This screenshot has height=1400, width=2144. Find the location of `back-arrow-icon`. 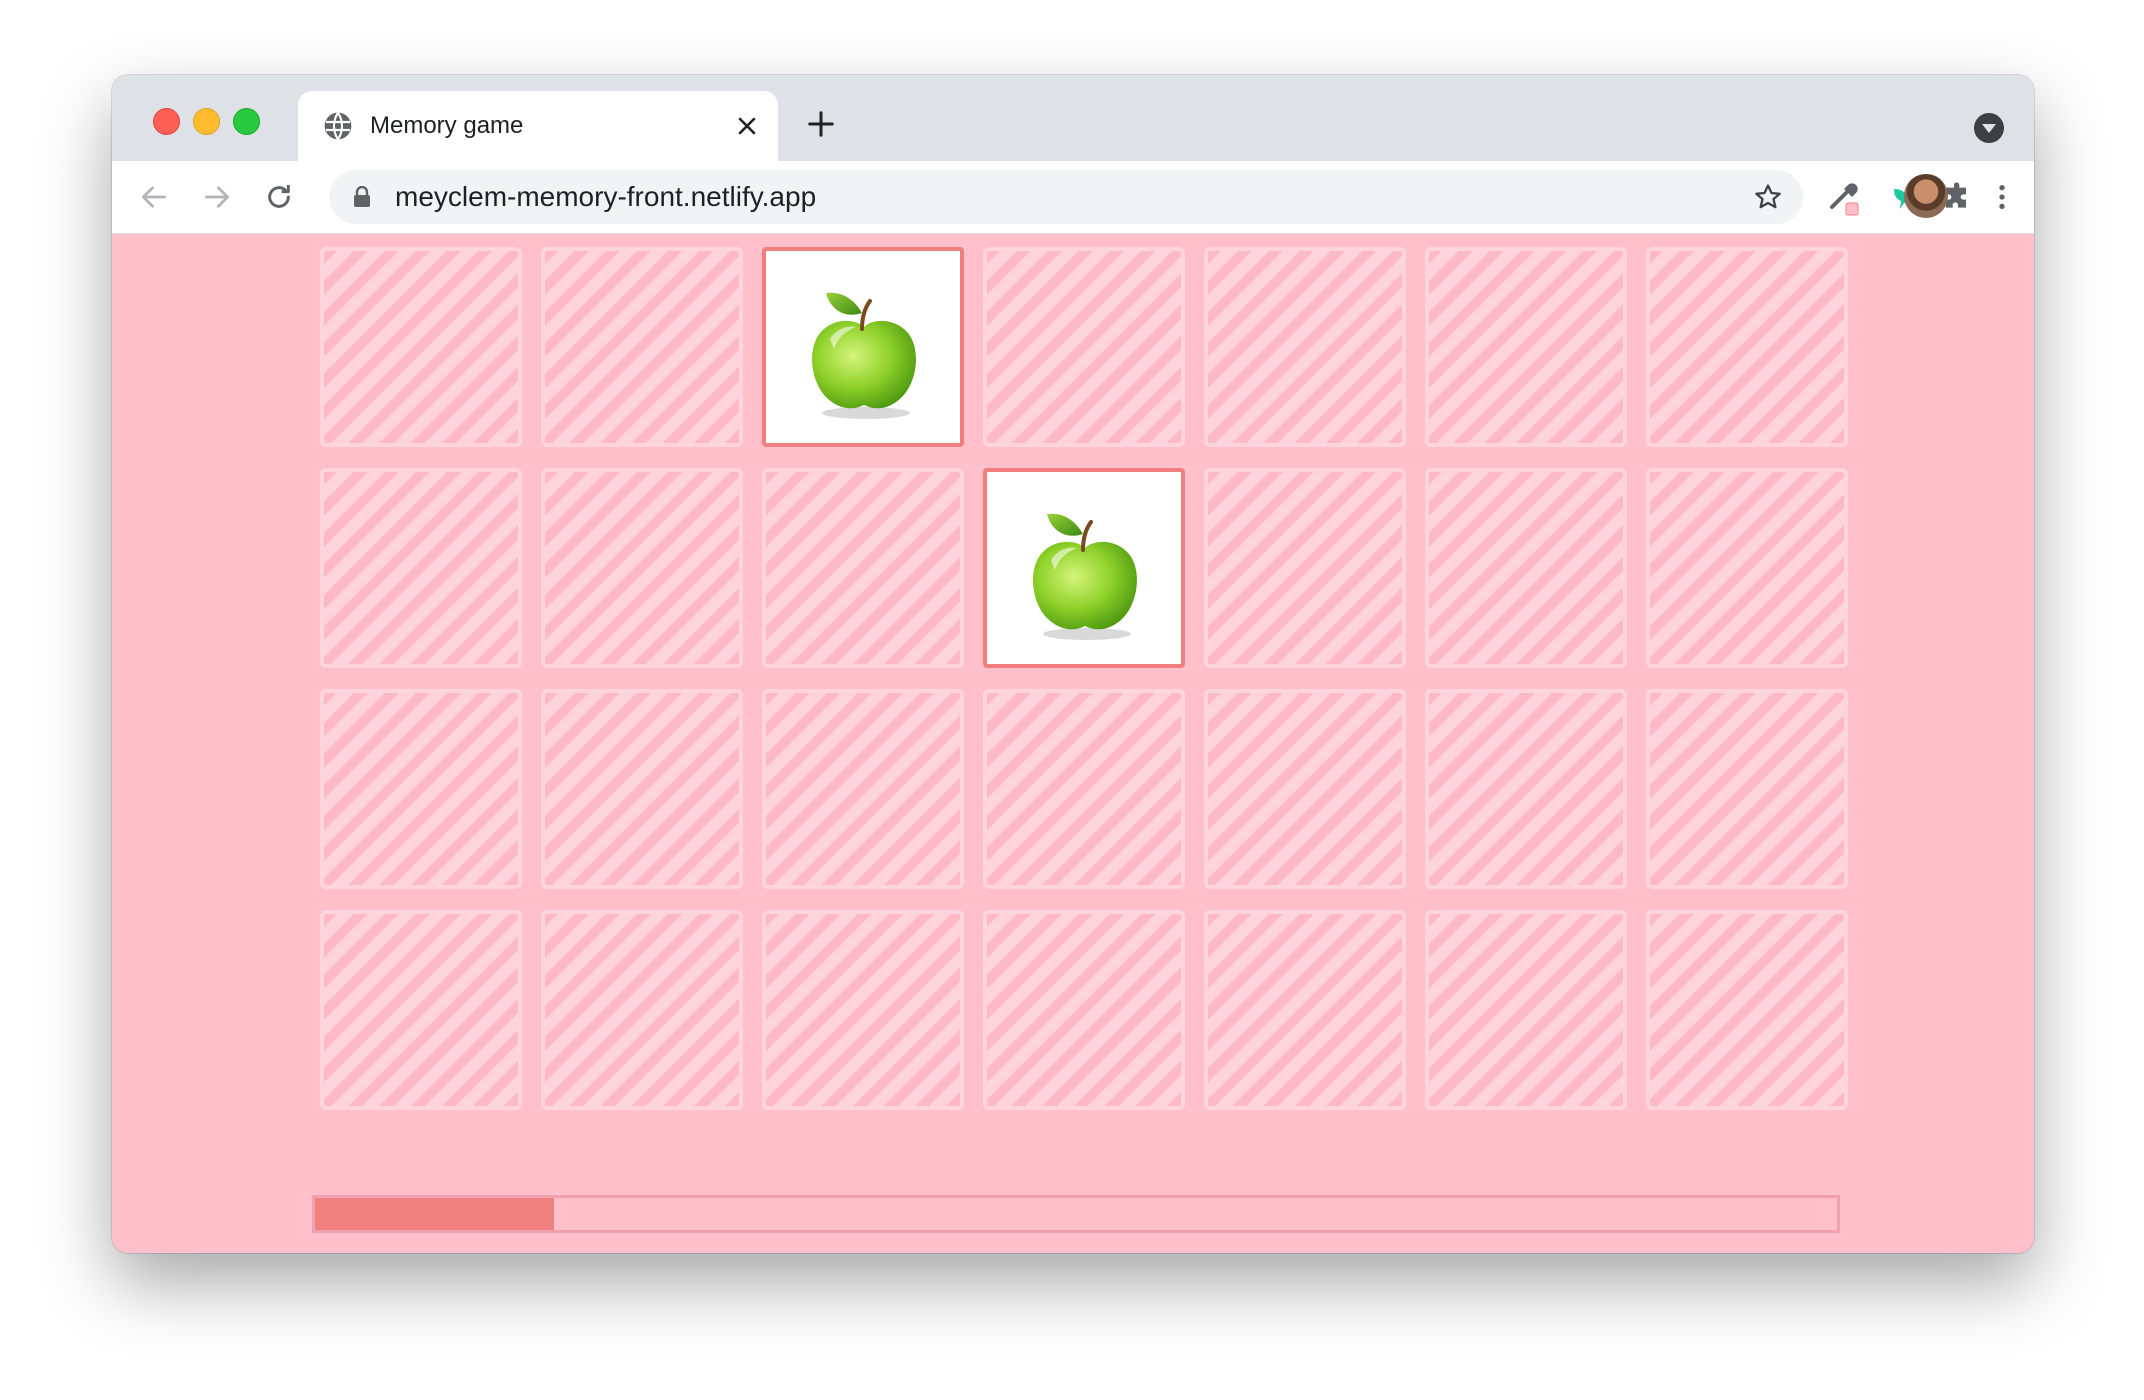

back-arrow-icon is located at coordinates (154, 197).